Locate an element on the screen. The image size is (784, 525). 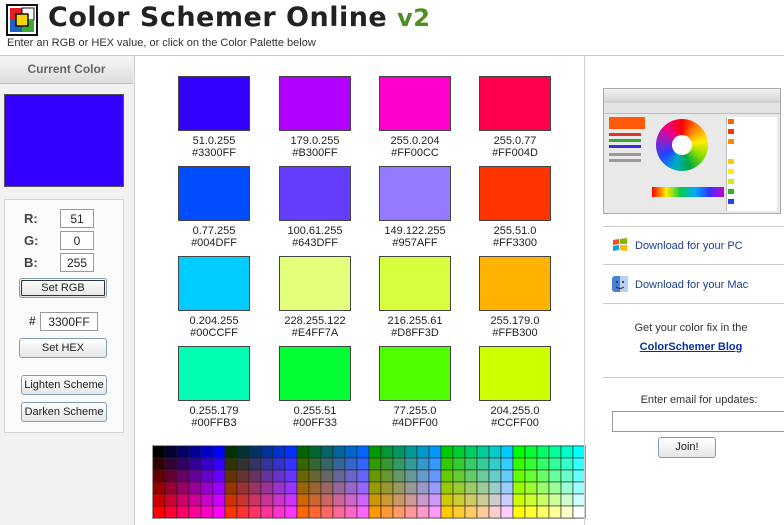
scheme-swatch-cell: 51.0.255 #3300FF is located at coordinates (214, 117).